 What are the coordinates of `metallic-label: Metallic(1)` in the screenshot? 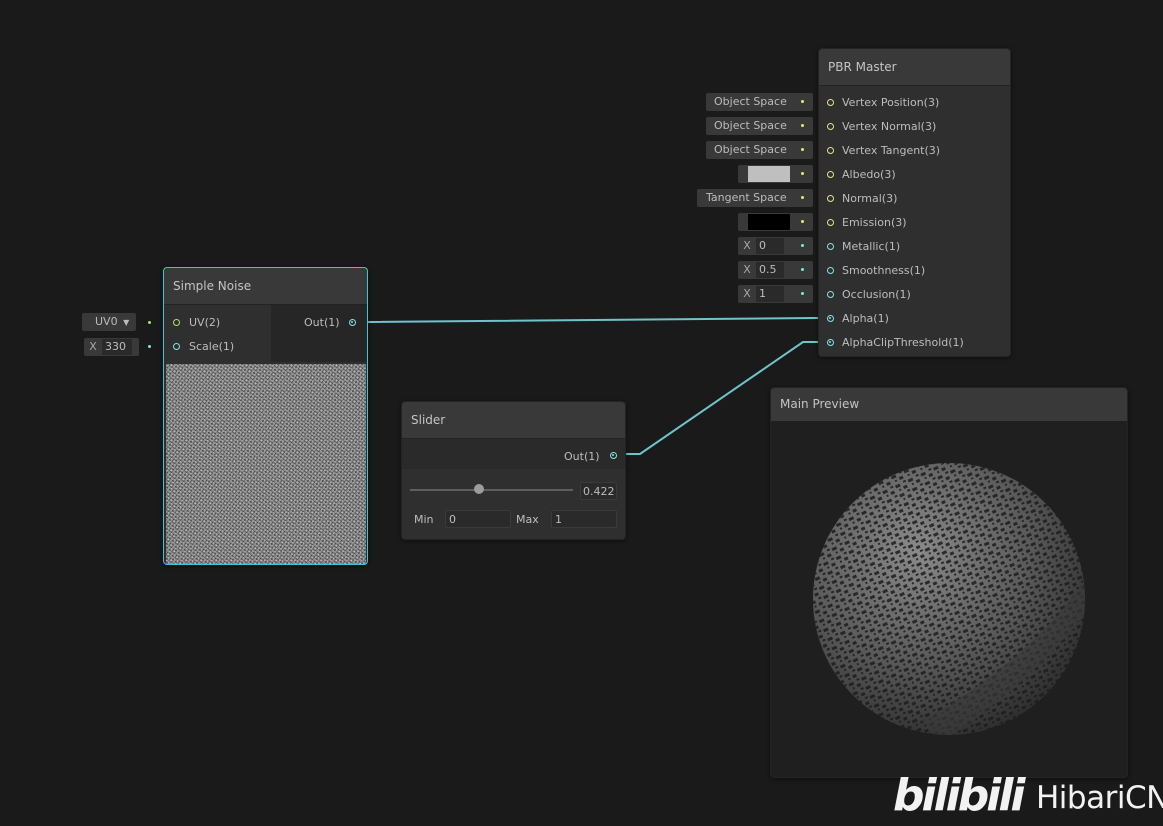 It's located at (871, 246).